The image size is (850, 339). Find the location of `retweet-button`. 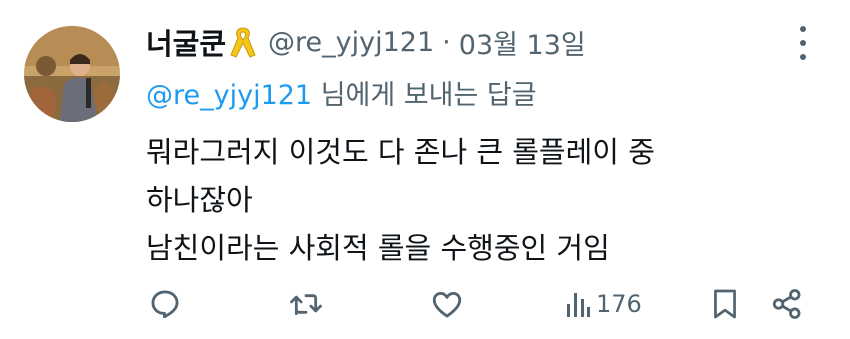

retweet-button is located at coordinates (306, 304).